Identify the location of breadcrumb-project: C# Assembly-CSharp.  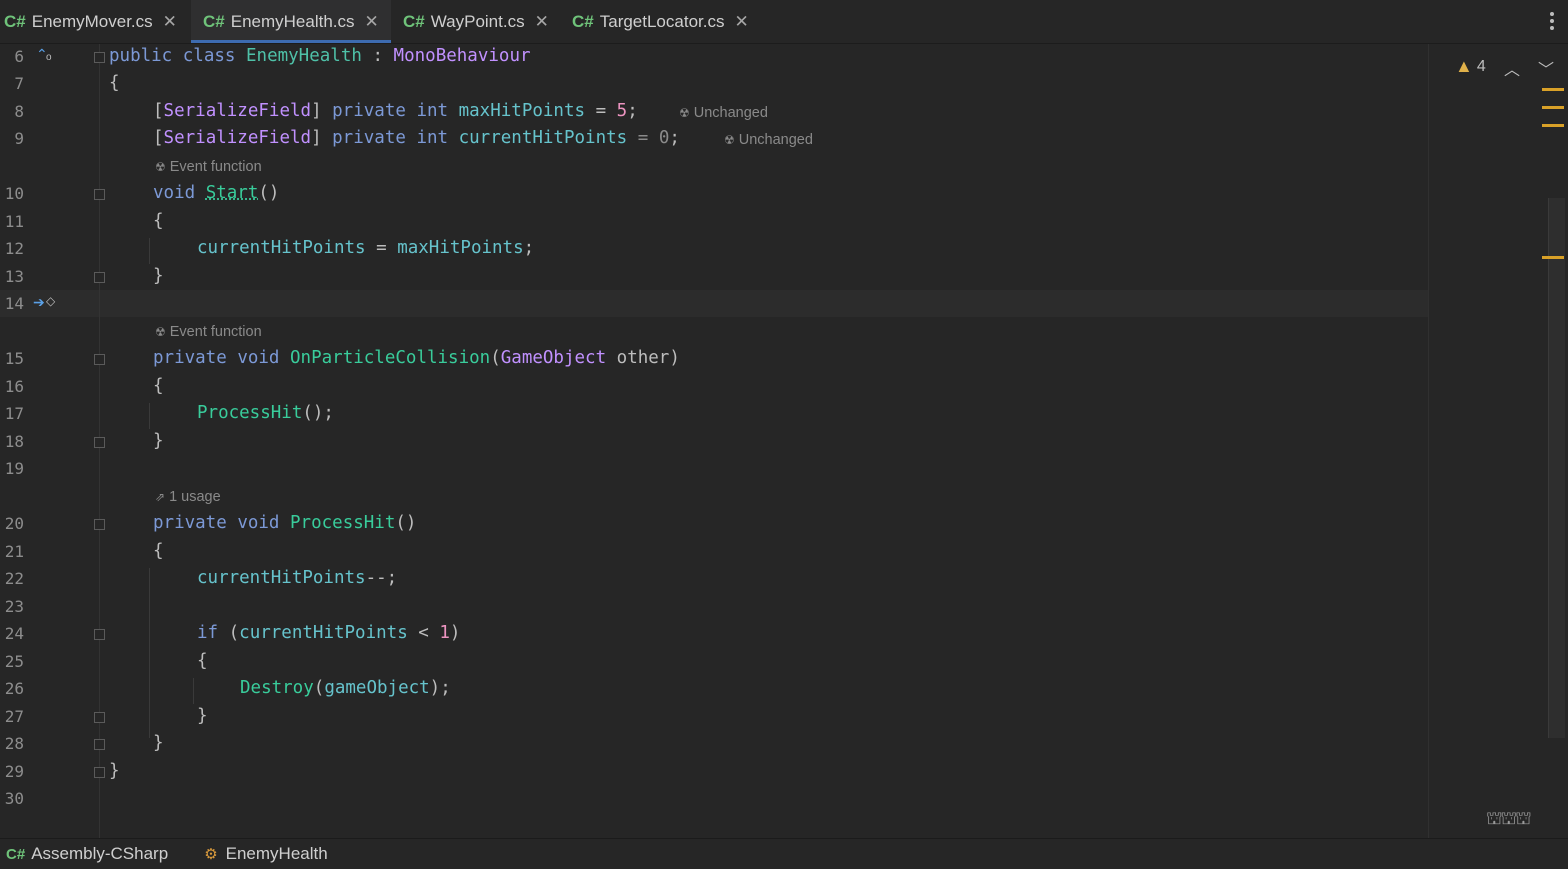
(87, 854).